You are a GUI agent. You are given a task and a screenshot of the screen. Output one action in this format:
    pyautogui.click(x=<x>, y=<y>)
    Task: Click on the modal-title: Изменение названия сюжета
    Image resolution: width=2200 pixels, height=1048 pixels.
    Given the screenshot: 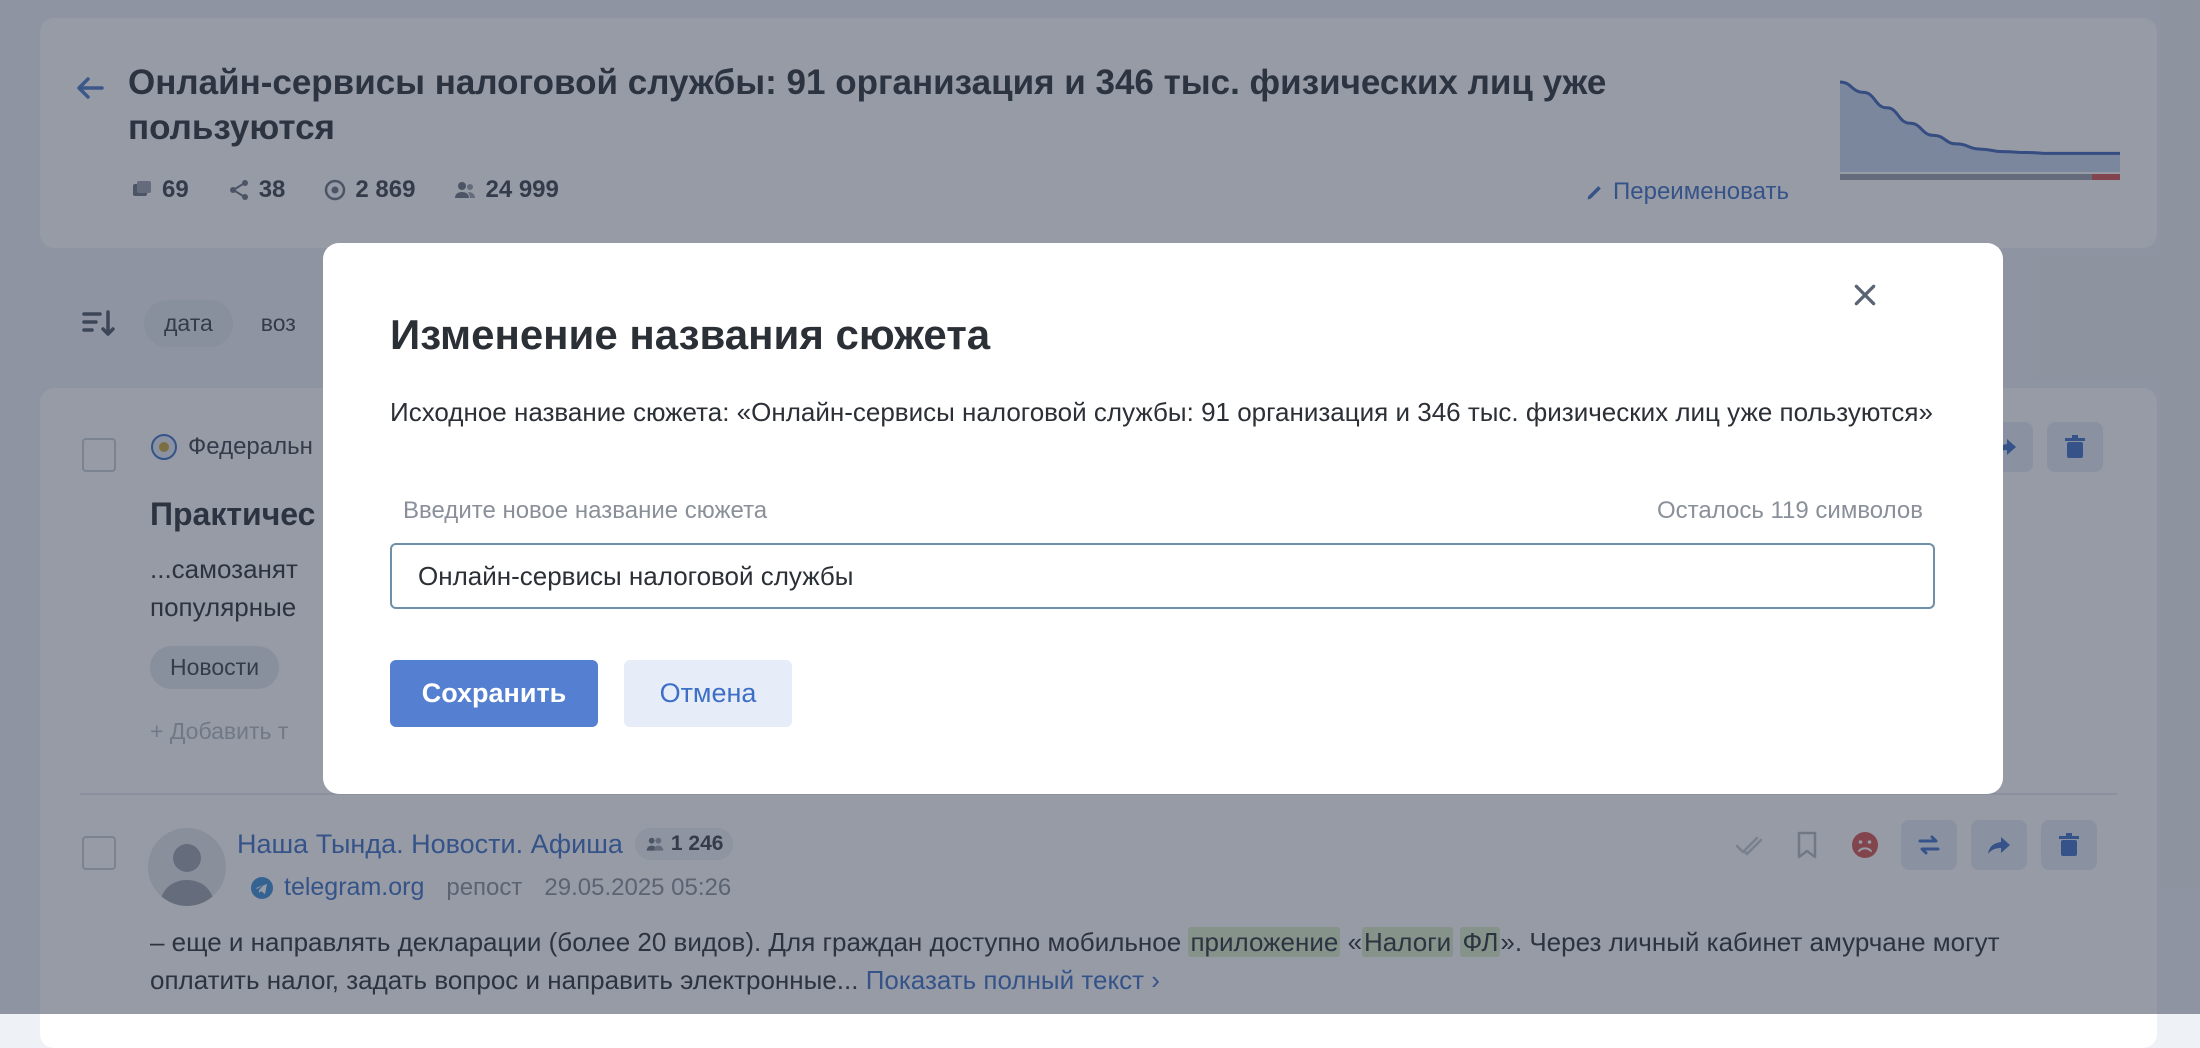 What is the action you would take?
    pyautogui.click(x=690, y=335)
    